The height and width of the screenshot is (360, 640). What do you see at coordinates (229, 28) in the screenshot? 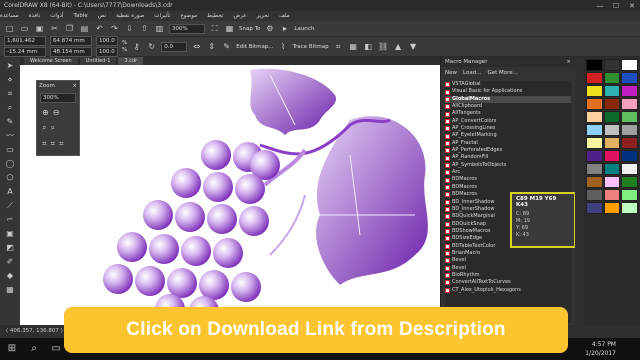
I see `rulers-icon: ▦` at bounding box center [229, 28].